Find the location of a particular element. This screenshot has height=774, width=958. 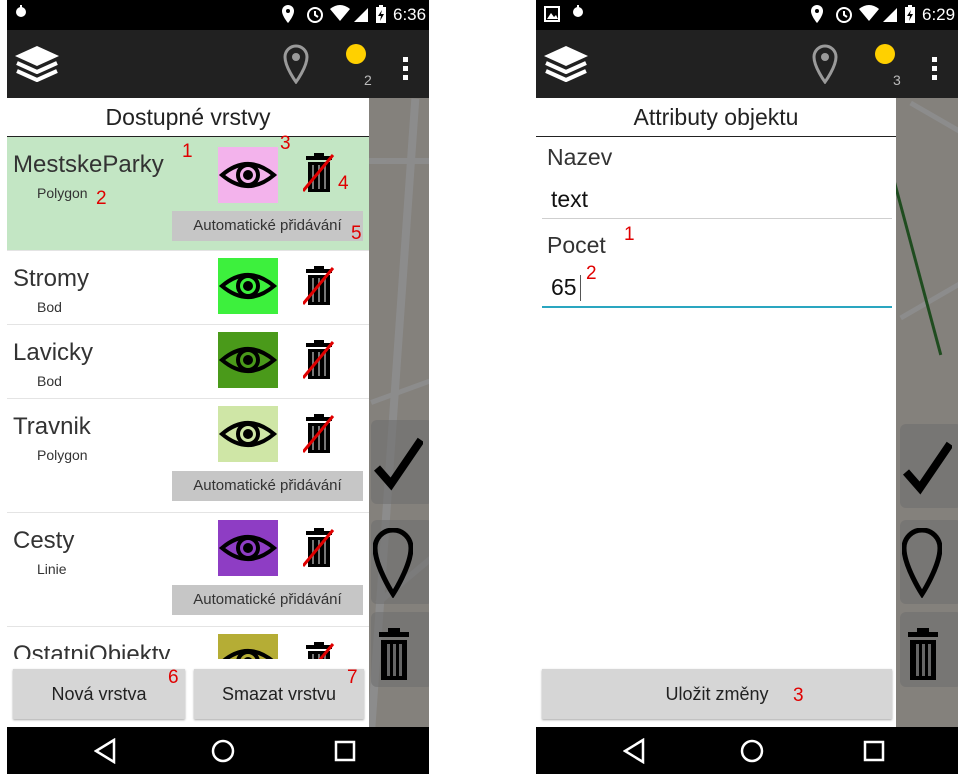

image-notification-icon is located at coordinates (552, 16).